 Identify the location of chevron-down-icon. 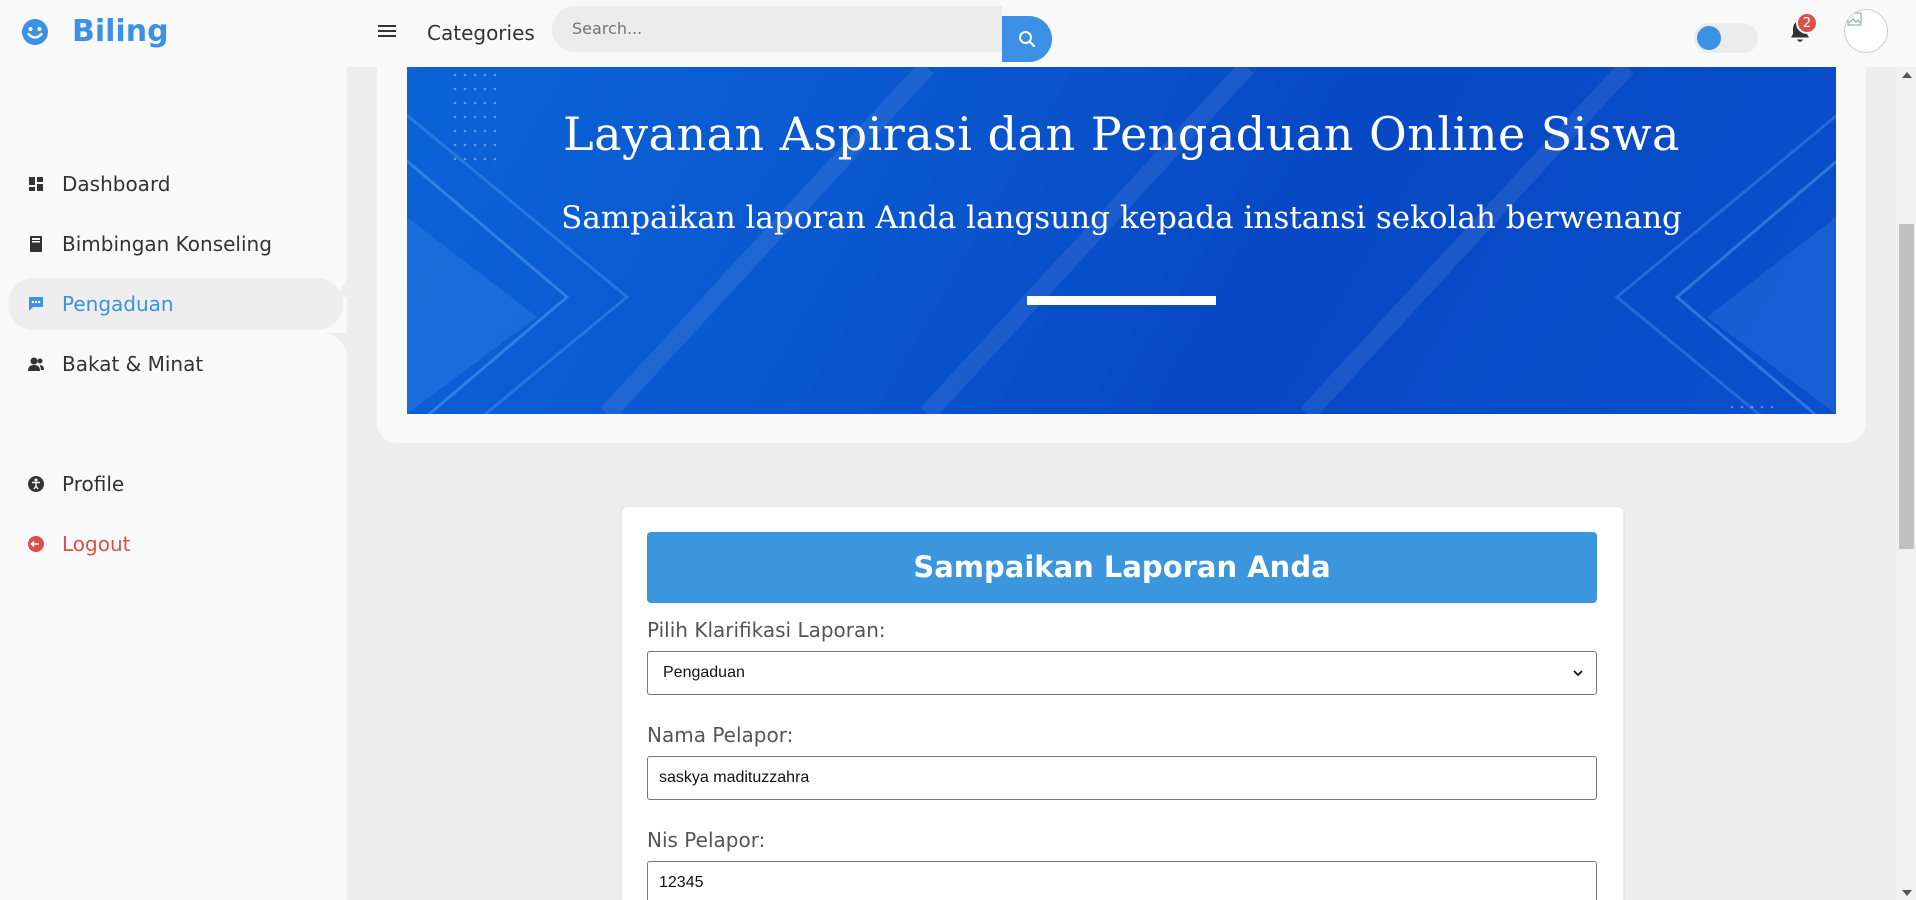
(1578, 673).